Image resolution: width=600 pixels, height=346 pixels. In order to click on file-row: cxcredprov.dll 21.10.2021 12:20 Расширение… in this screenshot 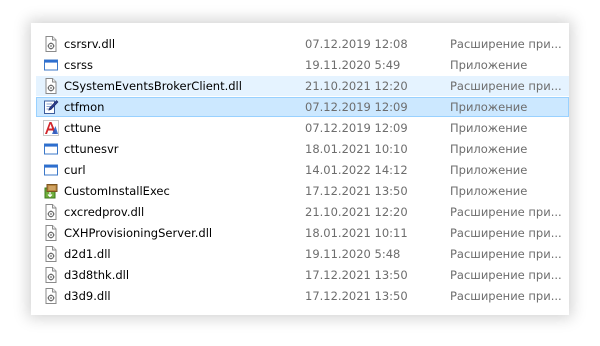, I will do `click(302, 212)`.